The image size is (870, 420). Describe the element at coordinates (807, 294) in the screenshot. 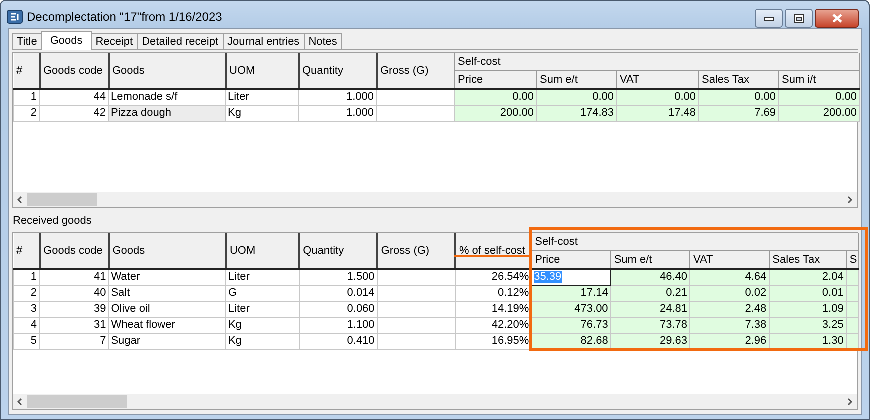

I see `table-cell: 0.01` at that location.